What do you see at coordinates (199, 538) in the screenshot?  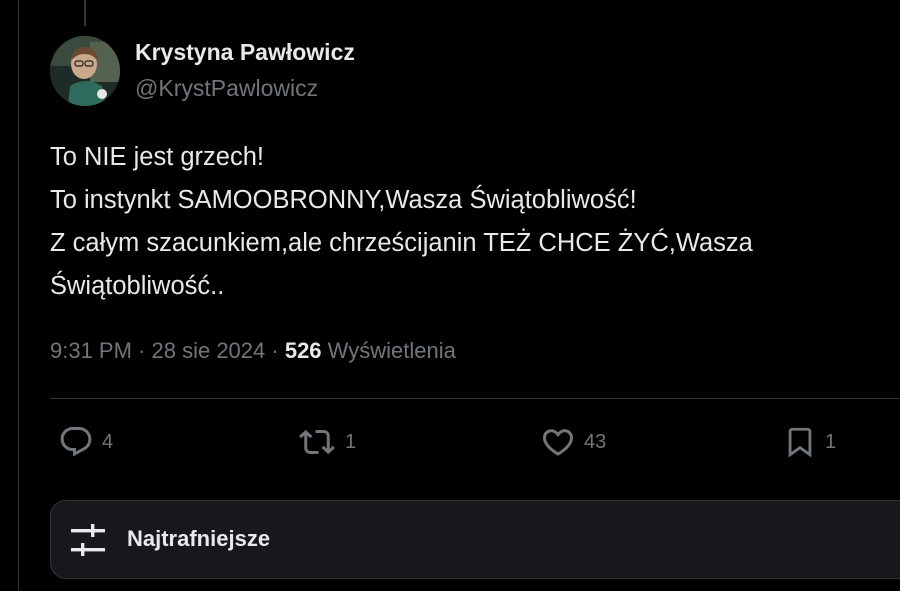 I see `sort-label: Najtrafniejsze` at bounding box center [199, 538].